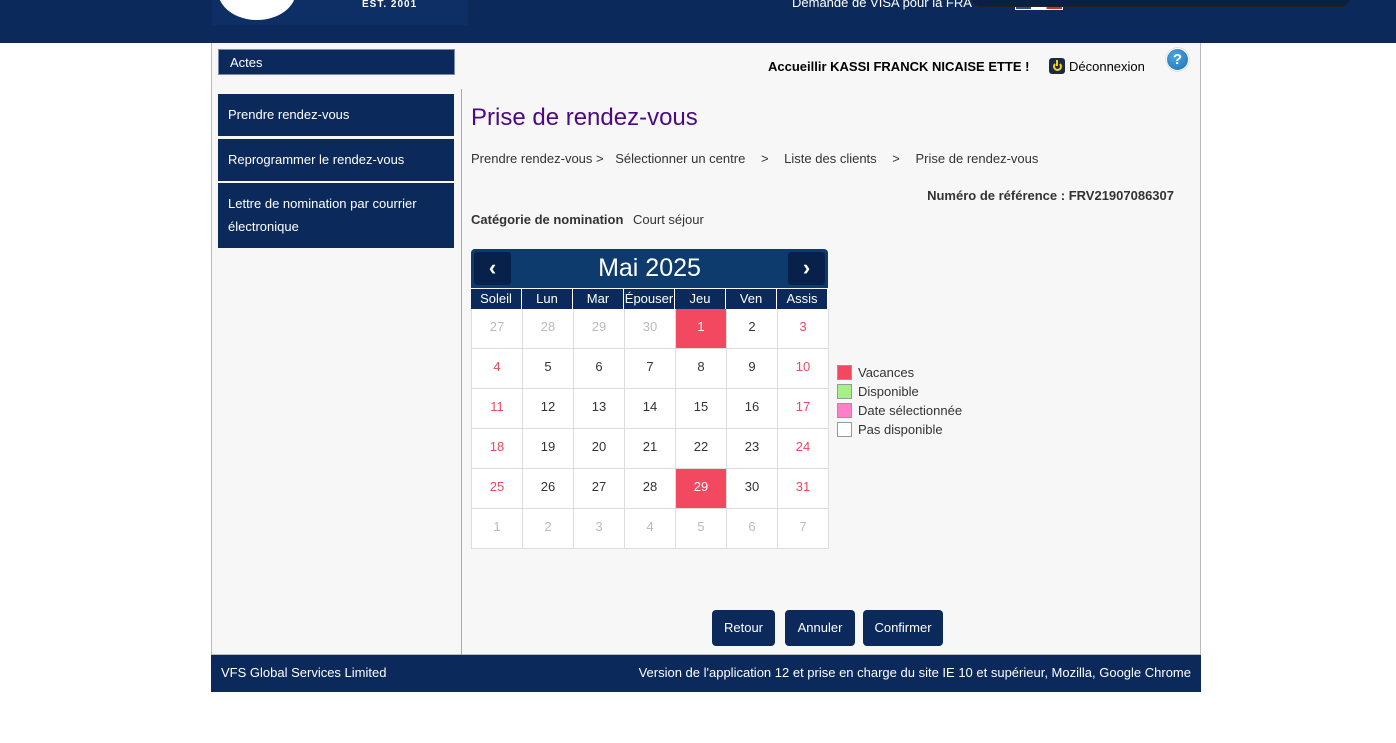  I want to click on logo-emblem, so click(257, 10).